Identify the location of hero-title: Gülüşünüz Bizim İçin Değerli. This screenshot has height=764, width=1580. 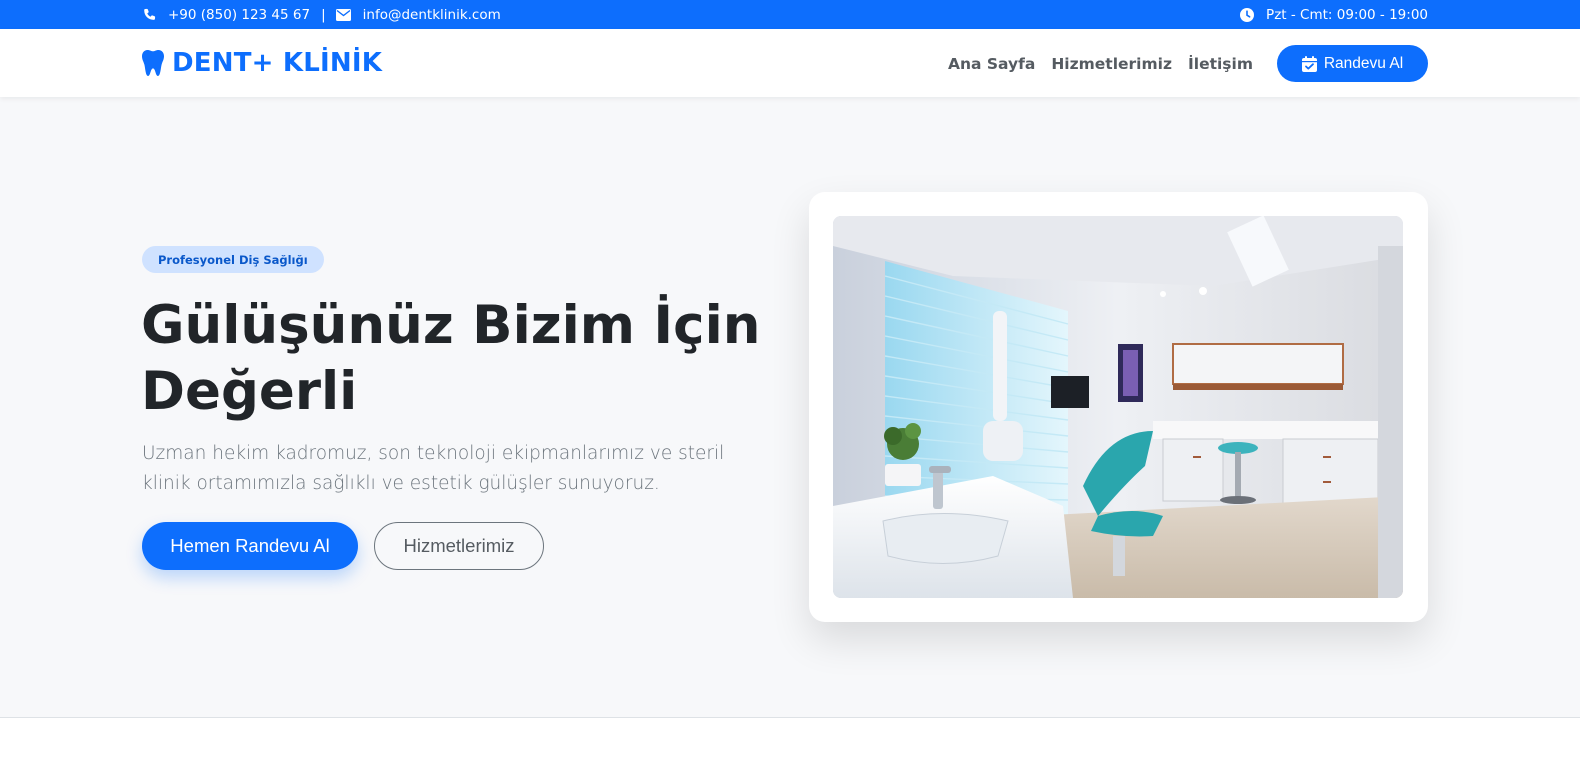
(451, 358).